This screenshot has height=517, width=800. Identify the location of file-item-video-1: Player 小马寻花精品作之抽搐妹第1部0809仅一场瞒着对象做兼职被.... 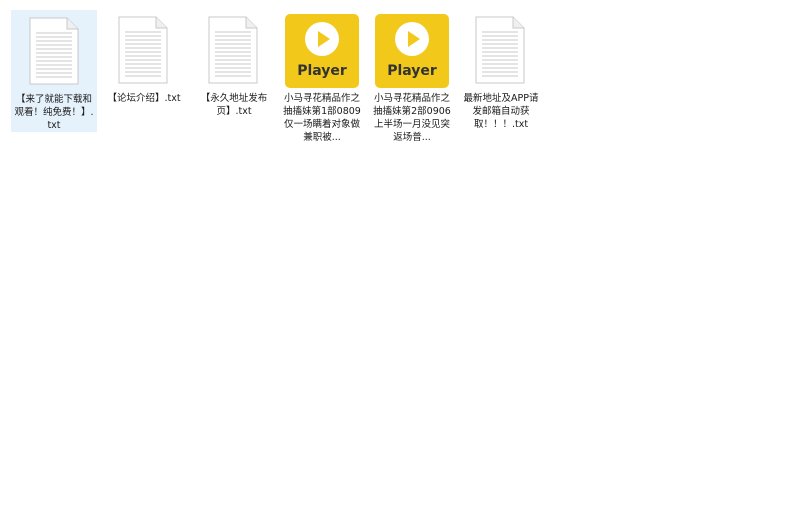
(322, 77).